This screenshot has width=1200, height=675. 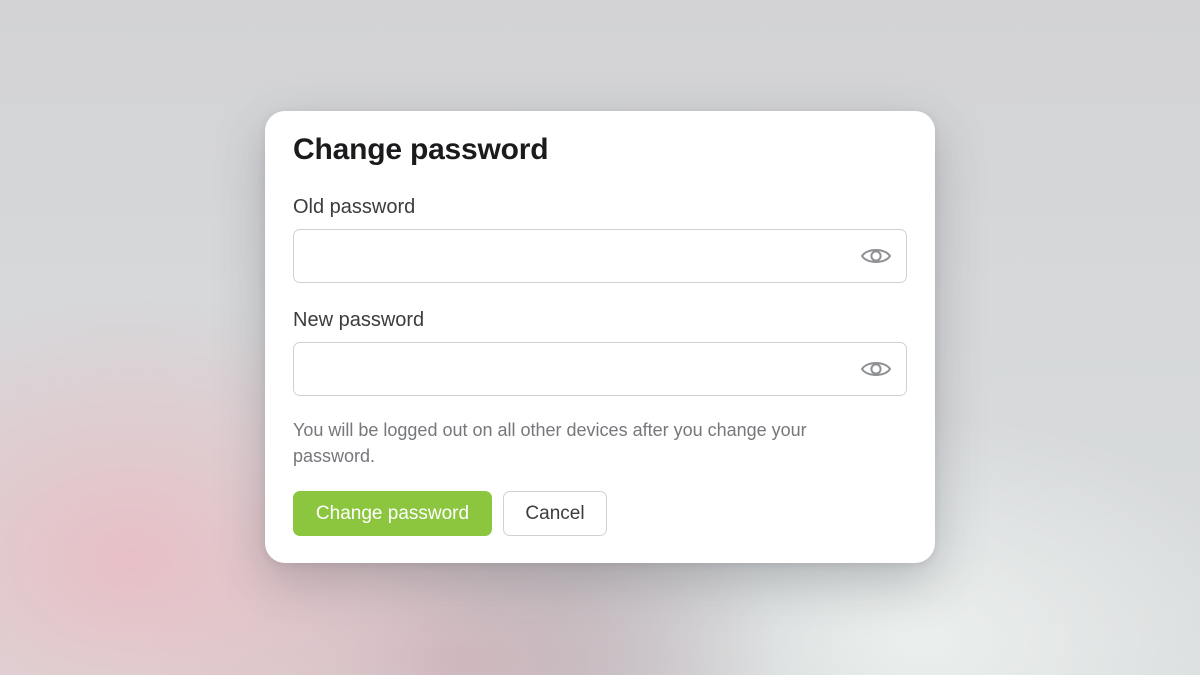 What do you see at coordinates (574, 256) in the screenshot?
I see `old-password-input` at bounding box center [574, 256].